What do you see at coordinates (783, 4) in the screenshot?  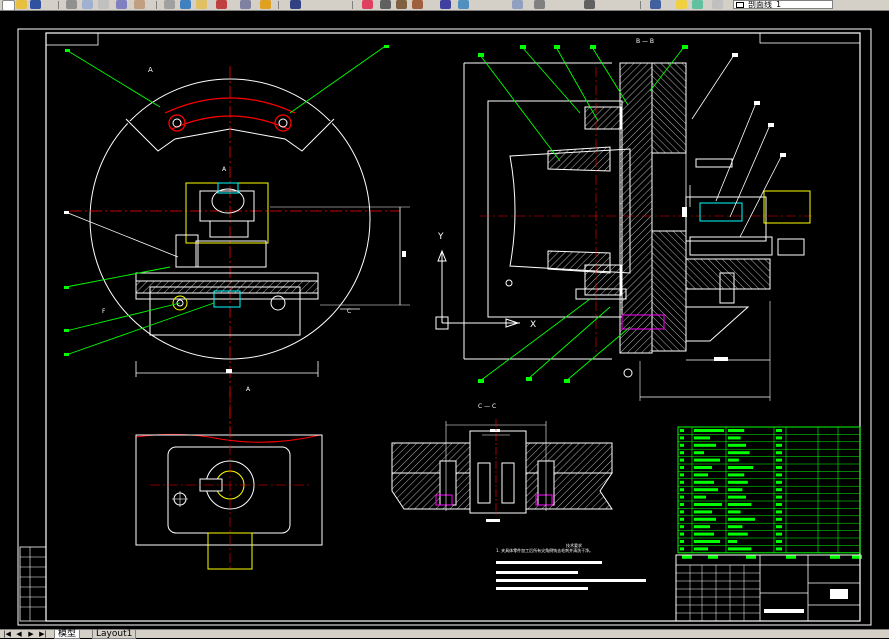 I see `layer-dropdown: 剖面线_1` at bounding box center [783, 4].